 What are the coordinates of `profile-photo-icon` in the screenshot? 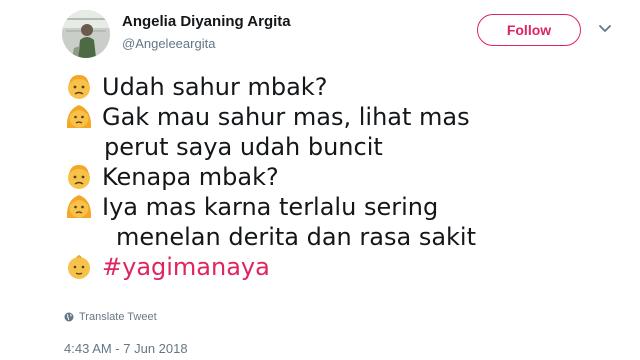 It's located at (86, 34).